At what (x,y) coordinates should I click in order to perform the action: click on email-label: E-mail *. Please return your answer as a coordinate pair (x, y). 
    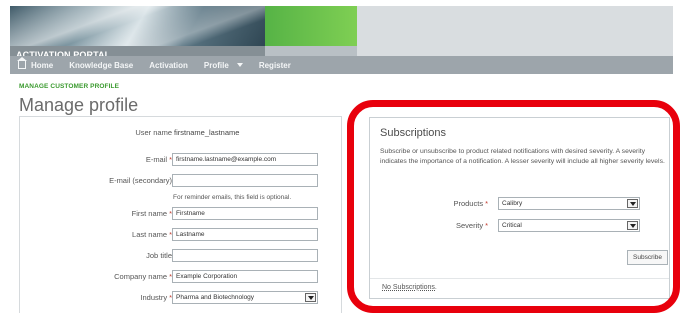
    Looking at the image, I should click on (158, 159).